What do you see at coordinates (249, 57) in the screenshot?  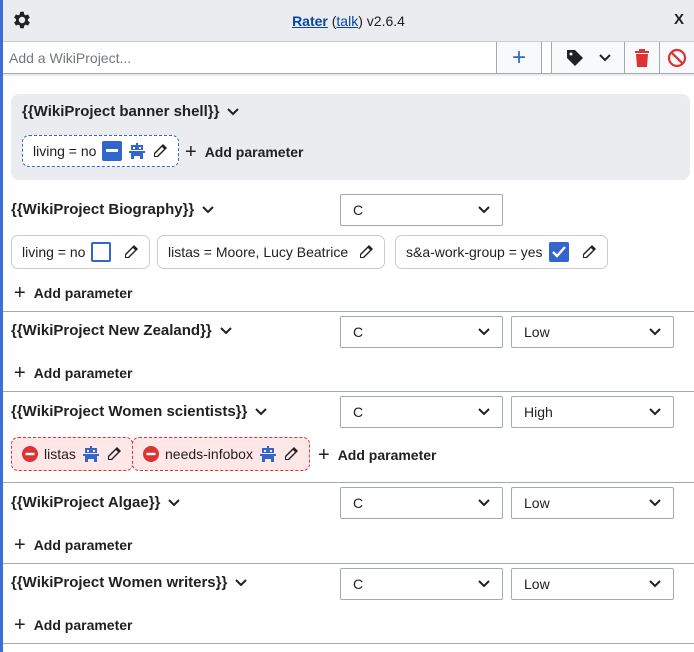 I see `add-wikiproject-input` at bounding box center [249, 57].